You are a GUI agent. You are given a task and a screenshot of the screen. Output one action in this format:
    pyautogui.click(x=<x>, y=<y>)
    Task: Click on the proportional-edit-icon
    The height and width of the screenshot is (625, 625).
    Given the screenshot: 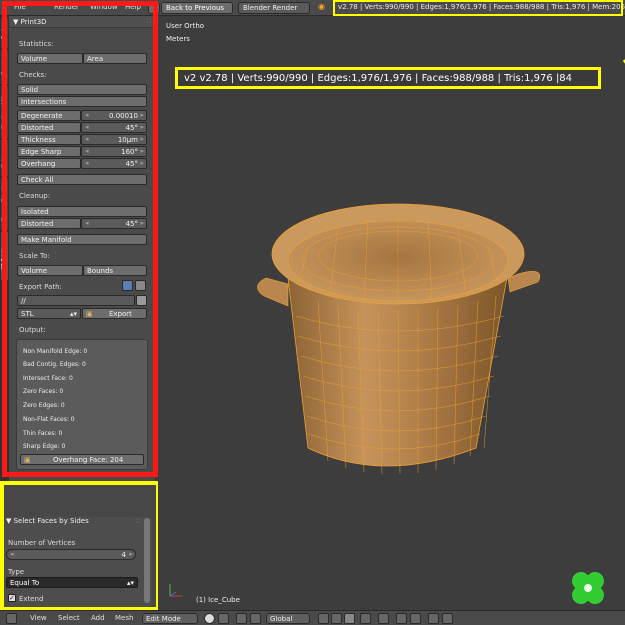 What is the action you would take?
    pyautogui.click(x=383, y=618)
    